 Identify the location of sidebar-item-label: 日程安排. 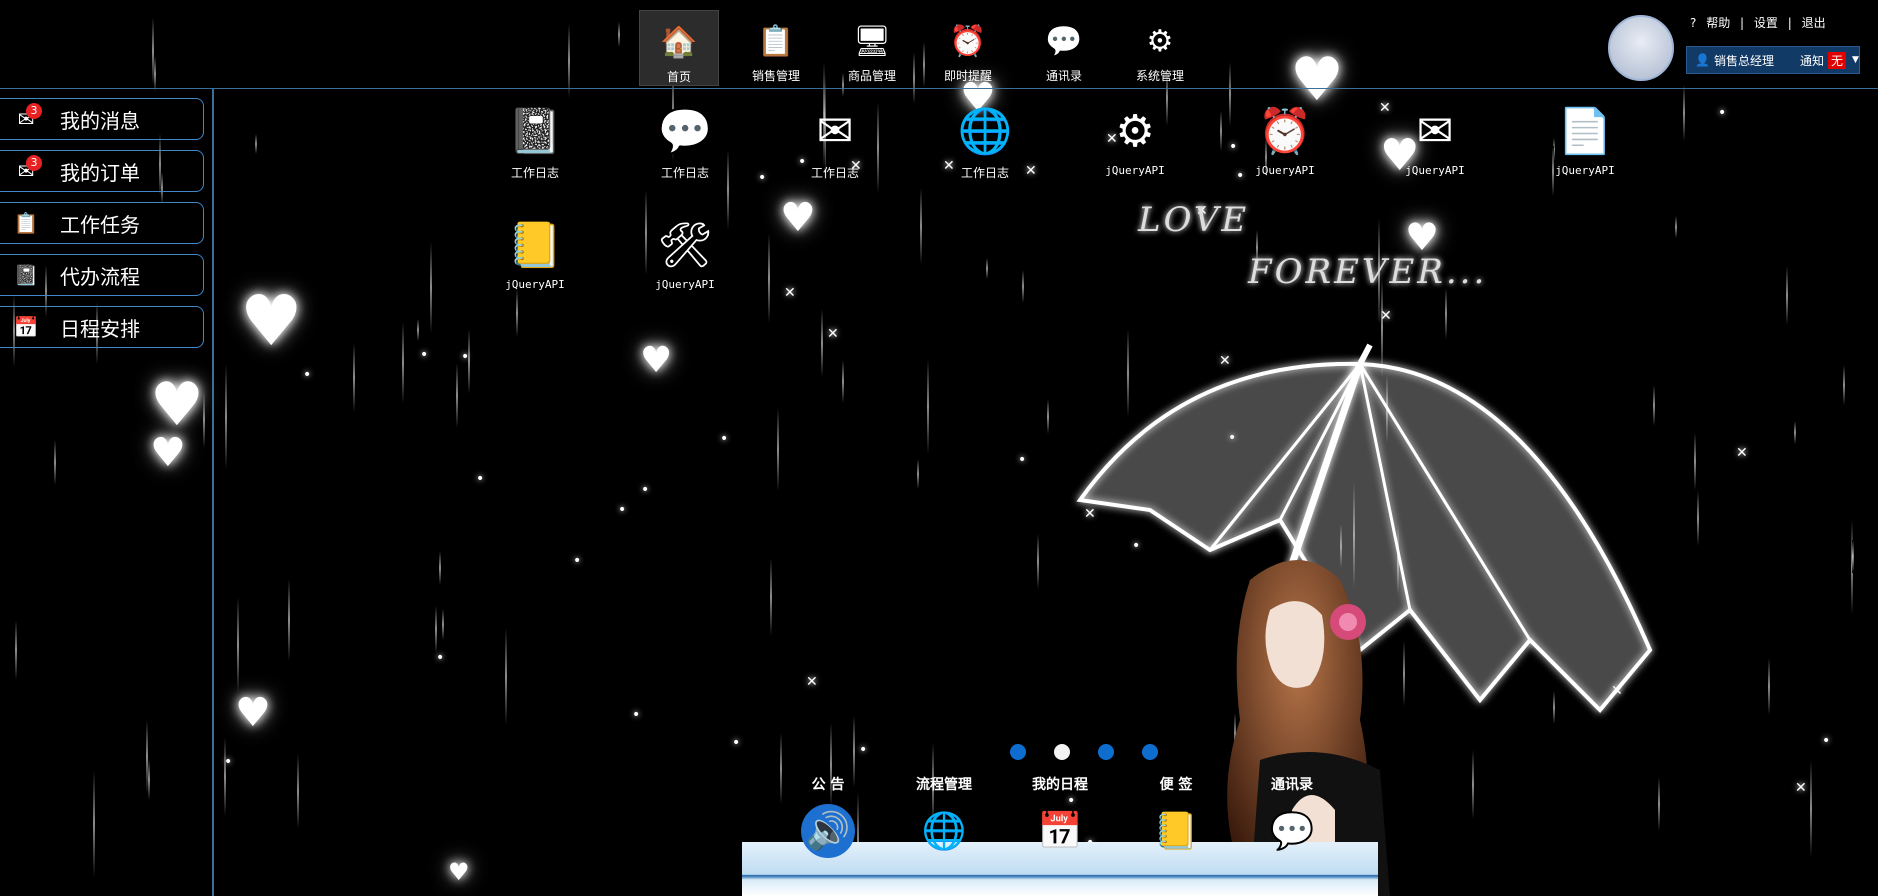
(100, 328).